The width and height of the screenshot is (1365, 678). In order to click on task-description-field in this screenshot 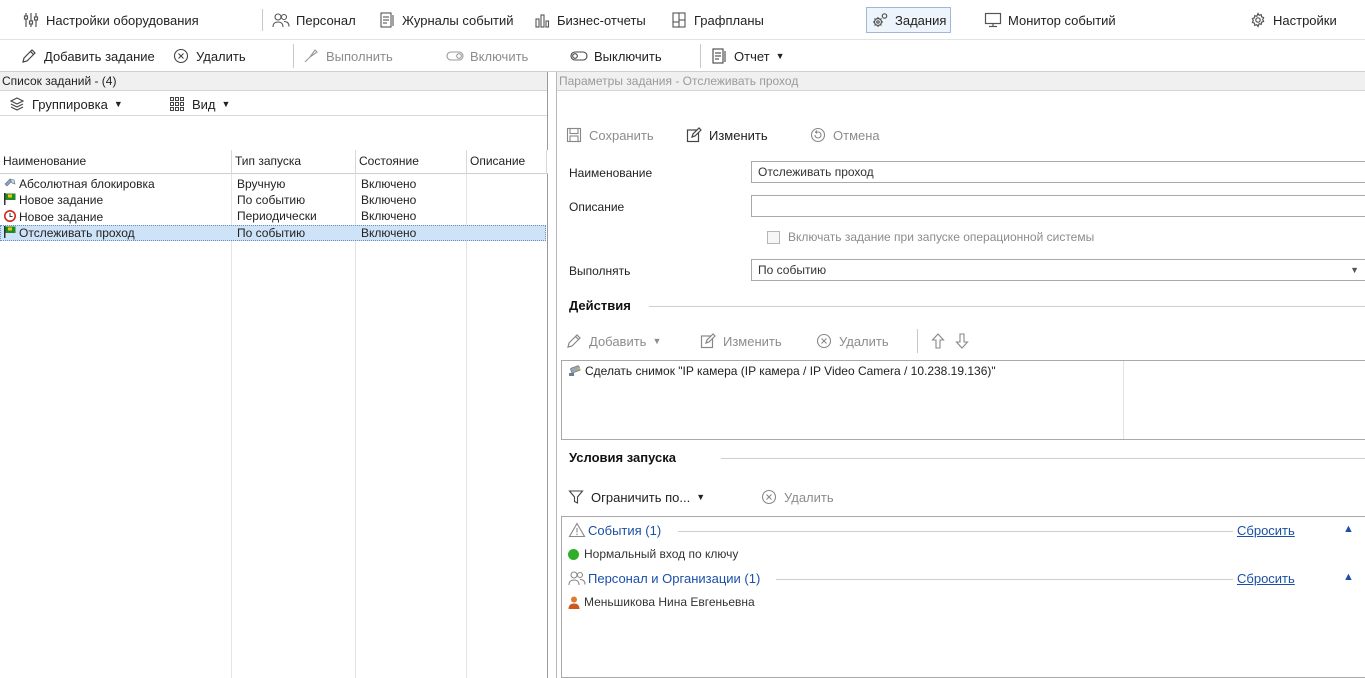, I will do `click(1058, 206)`.